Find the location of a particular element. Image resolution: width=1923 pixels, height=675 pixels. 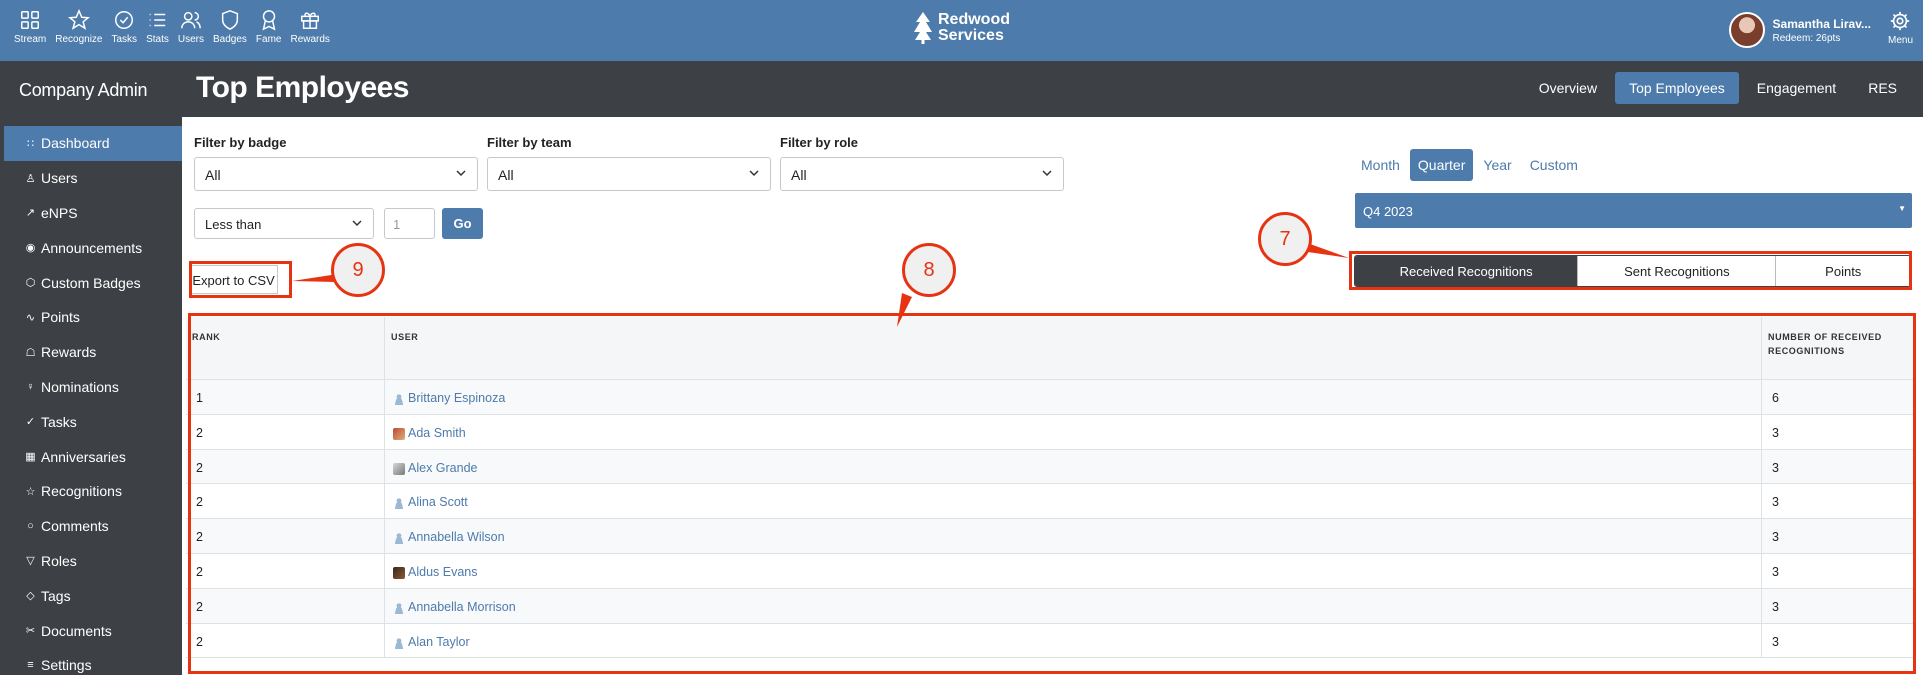

filter-badge-select: All is located at coordinates (336, 174).